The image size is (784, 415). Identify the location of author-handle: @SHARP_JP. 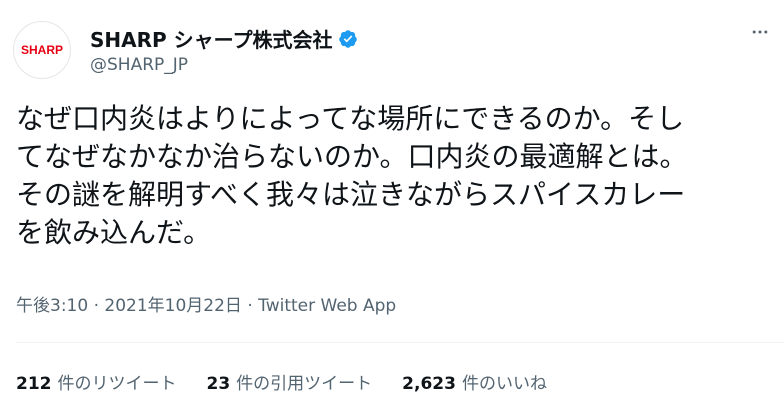
(139, 65).